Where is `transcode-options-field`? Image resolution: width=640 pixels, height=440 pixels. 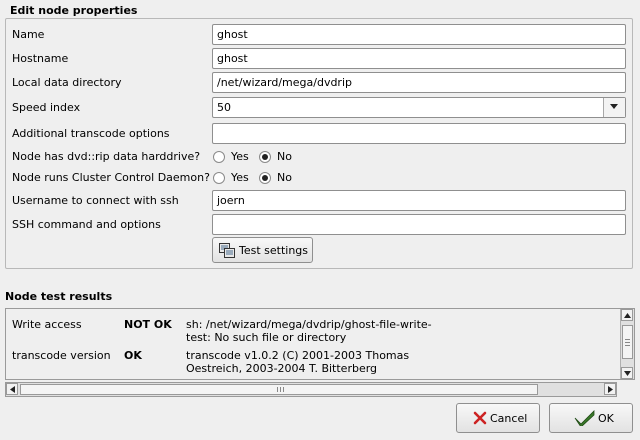
transcode-options-field is located at coordinates (419, 133).